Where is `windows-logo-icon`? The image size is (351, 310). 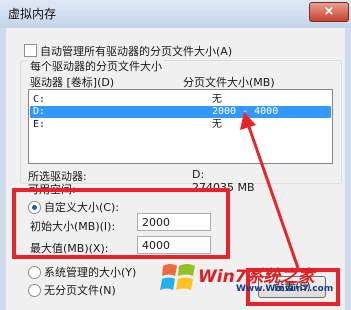
windows-logo-icon is located at coordinates (177, 277).